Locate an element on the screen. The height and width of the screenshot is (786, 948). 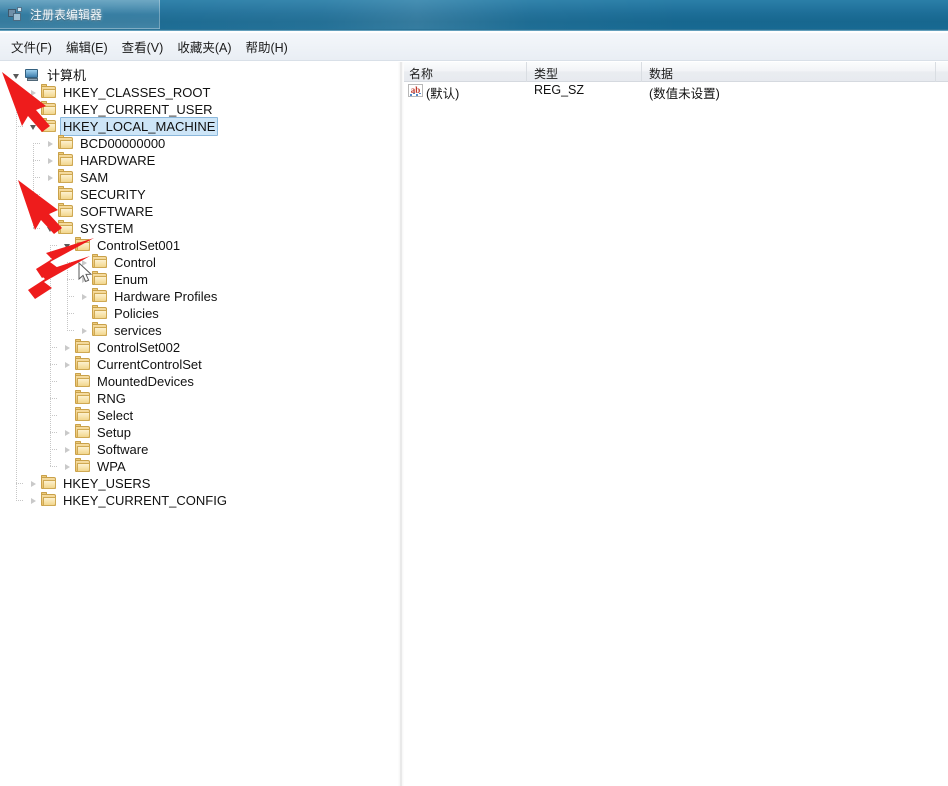
tree-node-label: BCD00000000 is located at coordinates (123, 143).